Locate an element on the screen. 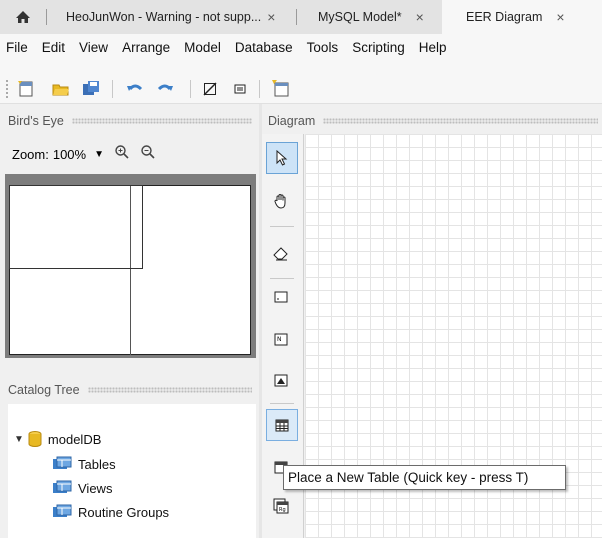 The width and height of the screenshot is (602, 538). undo-icon is located at coordinates (135, 89).